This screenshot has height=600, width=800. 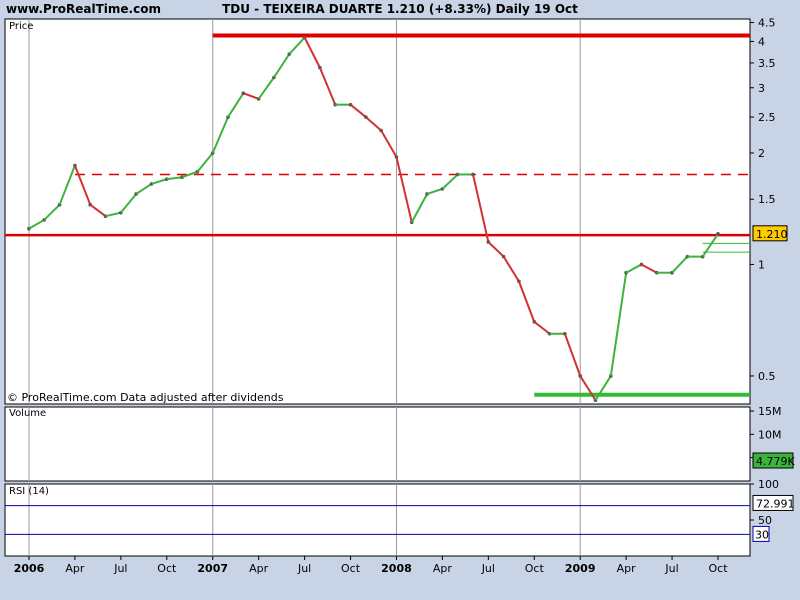 What do you see at coordinates (396, 568) in the screenshot?
I see `x-axis-label: 2008` at bounding box center [396, 568].